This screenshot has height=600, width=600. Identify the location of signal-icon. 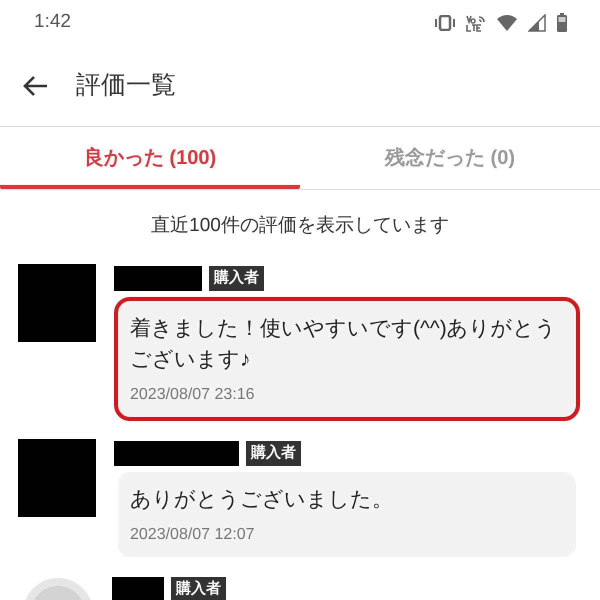
(537, 23).